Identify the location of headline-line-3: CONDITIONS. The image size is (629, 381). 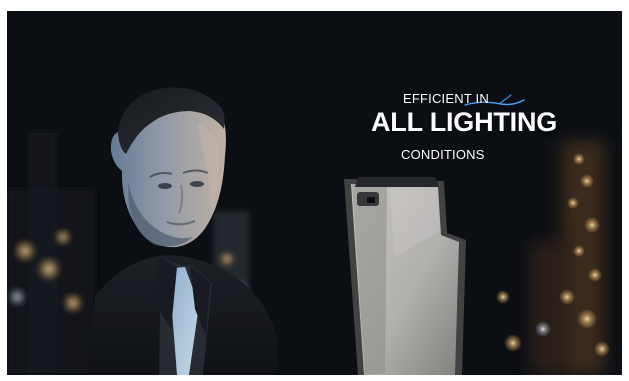
(443, 154).